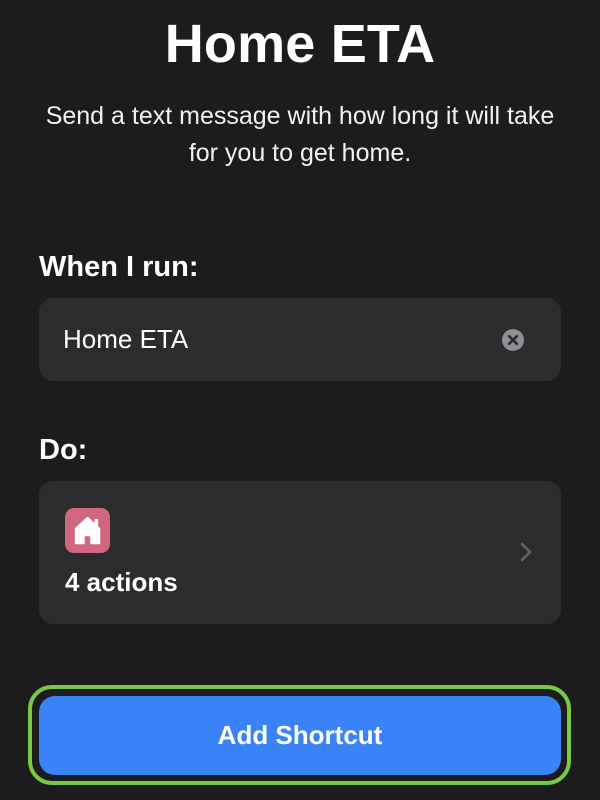 This screenshot has width=600, height=800. Describe the element at coordinates (513, 340) in the screenshot. I see `clear-text-button` at that location.